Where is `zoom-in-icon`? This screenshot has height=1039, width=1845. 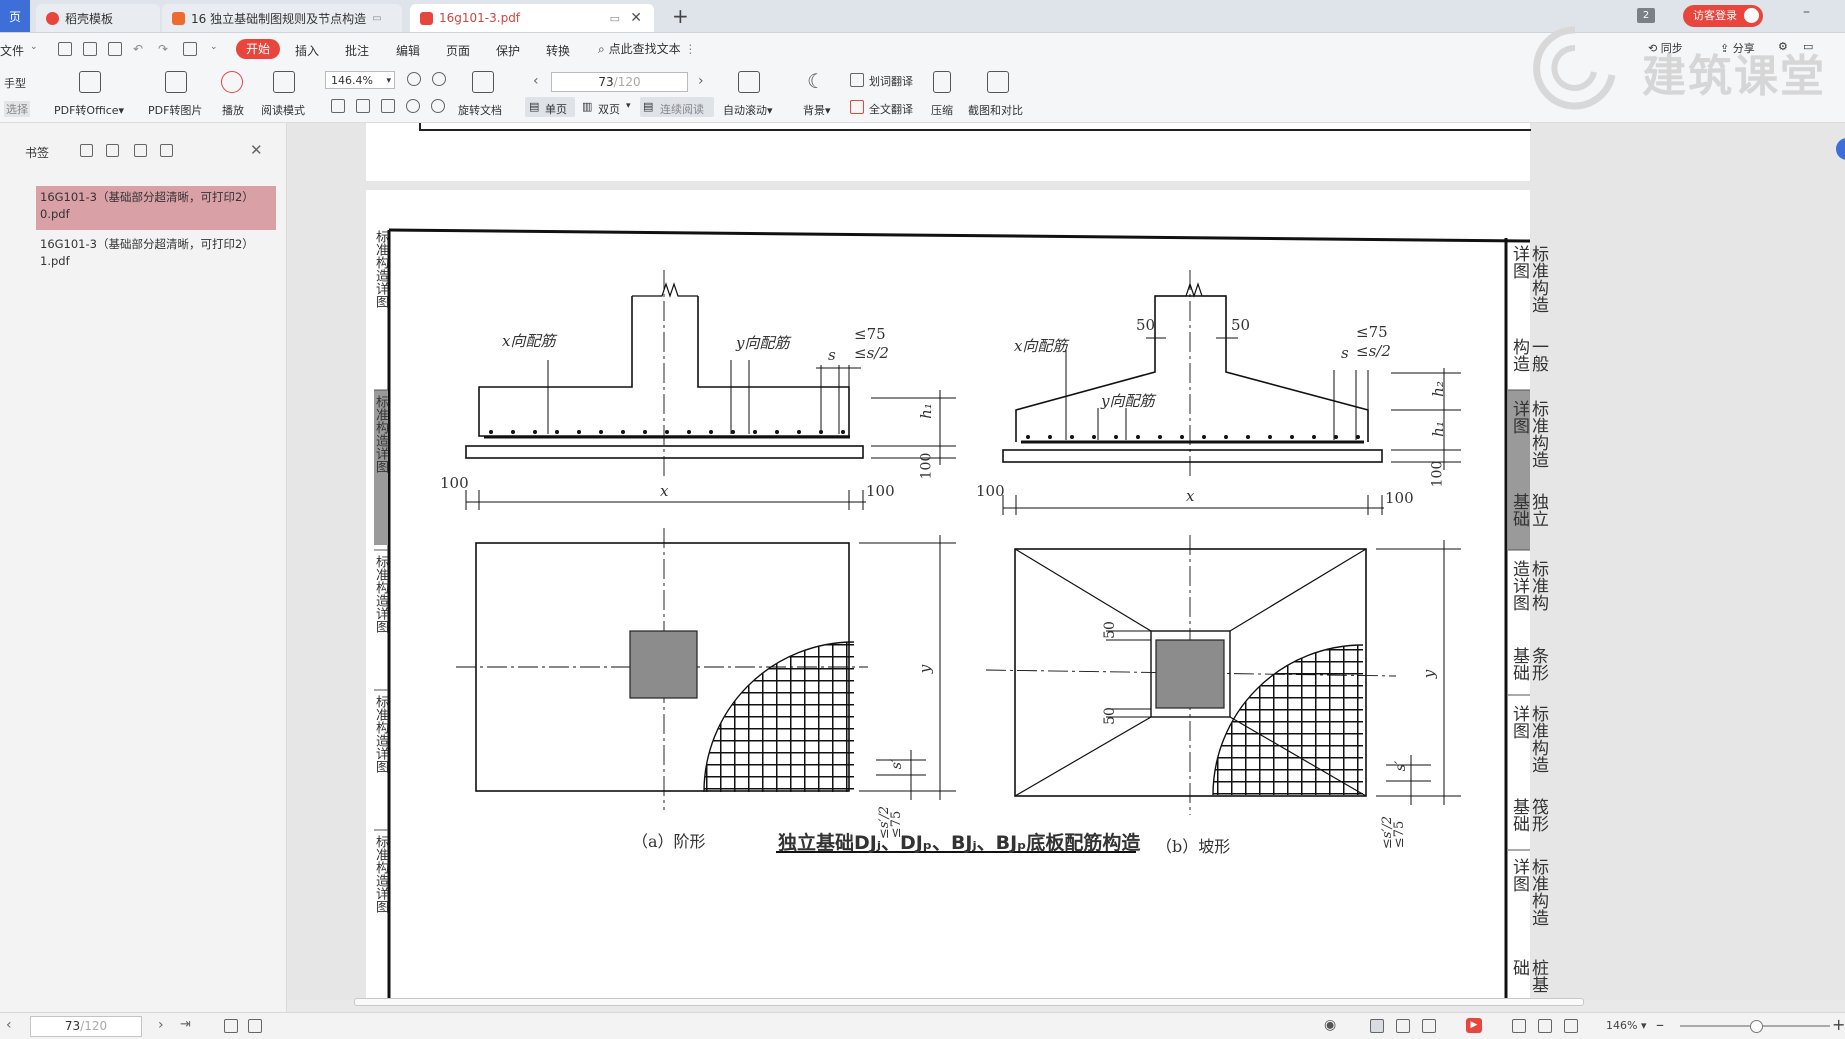
zoom-in-icon is located at coordinates (439, 79).